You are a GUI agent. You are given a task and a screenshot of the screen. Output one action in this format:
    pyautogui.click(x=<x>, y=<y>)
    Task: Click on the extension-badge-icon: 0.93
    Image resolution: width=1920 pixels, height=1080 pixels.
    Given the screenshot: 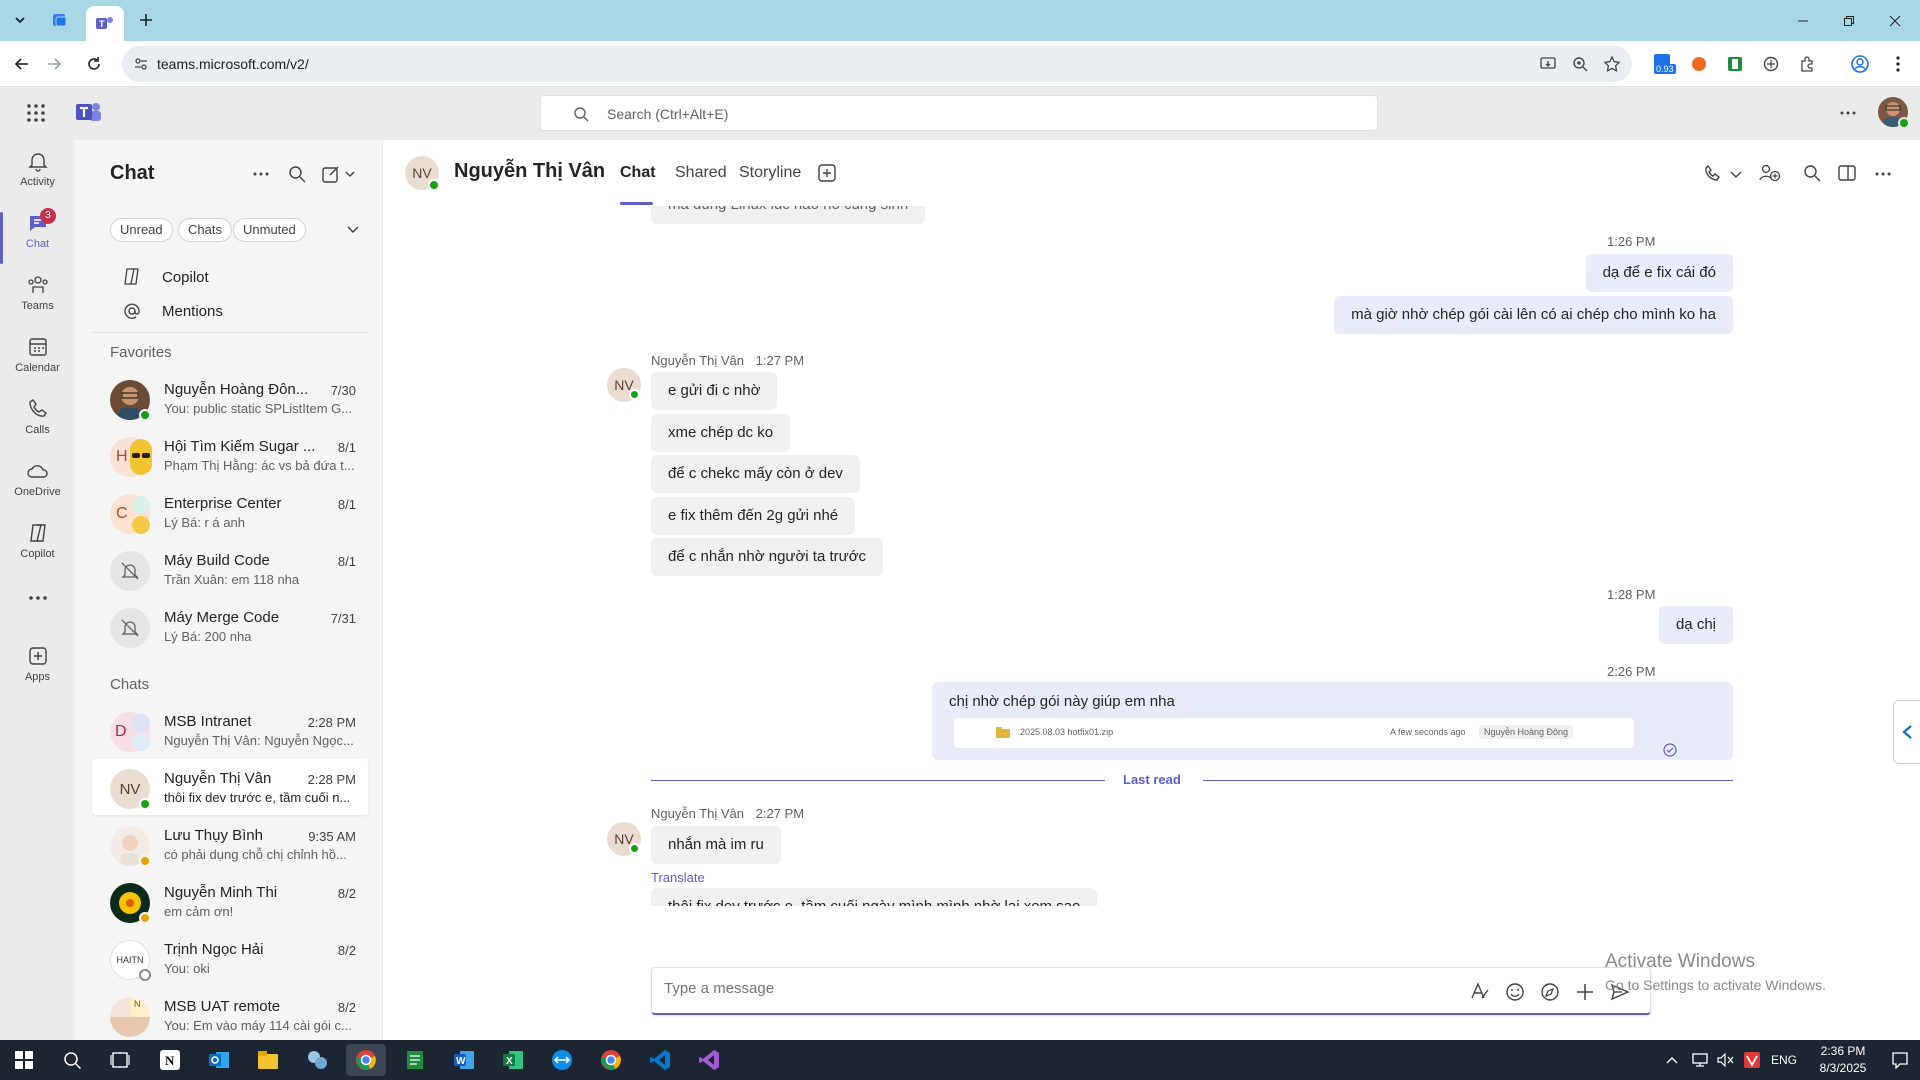 What is the action you would take?
    pyautogui.click(x=1664, y=64)
    